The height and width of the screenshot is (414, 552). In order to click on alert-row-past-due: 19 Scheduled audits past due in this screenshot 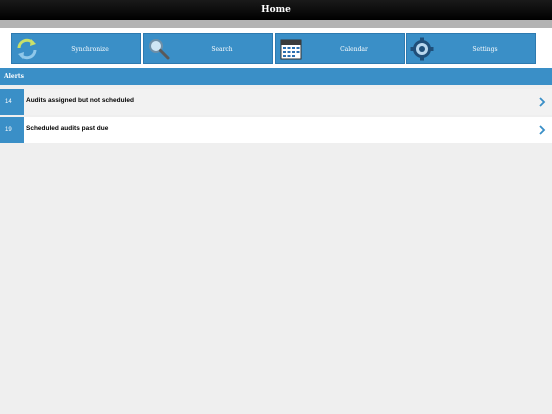, I will do `click(276, 130)`.